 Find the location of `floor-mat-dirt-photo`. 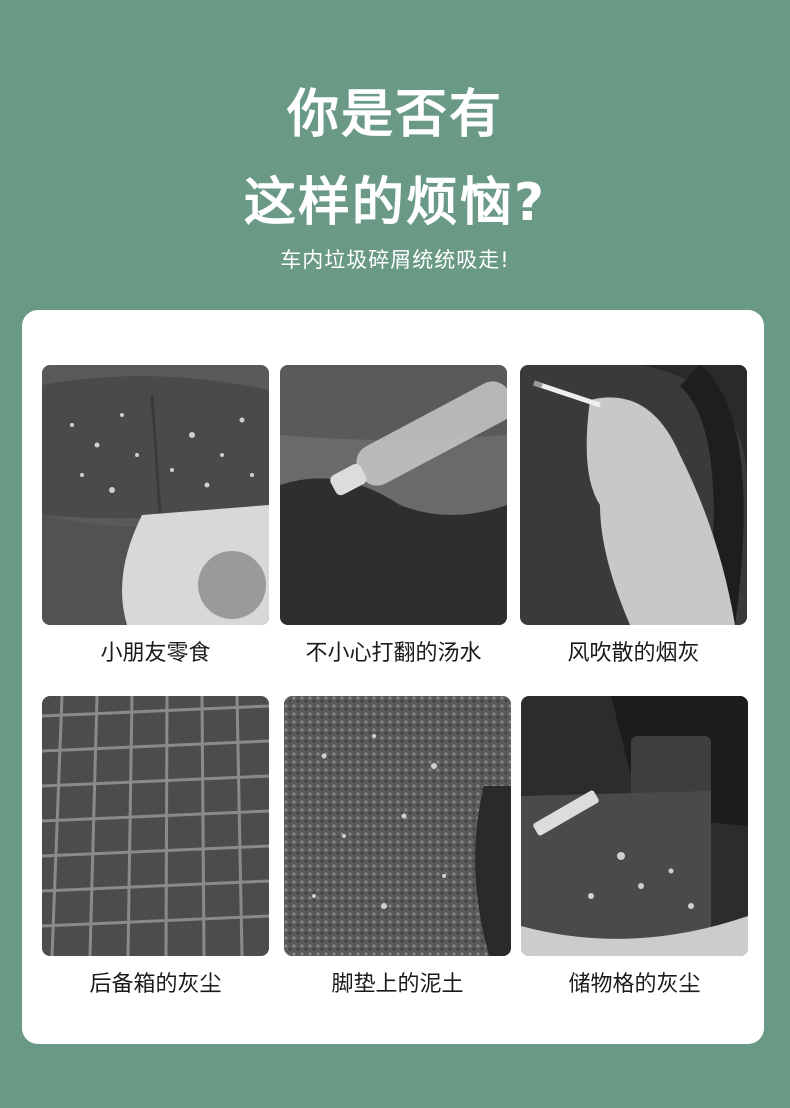

floor-mat-dirt-photo is located at coordinates (397, 826).